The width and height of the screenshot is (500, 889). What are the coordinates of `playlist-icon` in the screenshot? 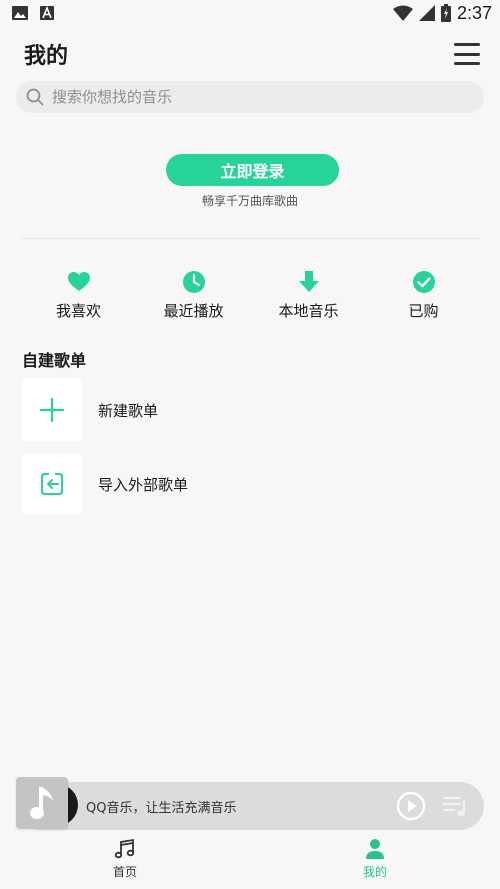 It's located at (455, 806).